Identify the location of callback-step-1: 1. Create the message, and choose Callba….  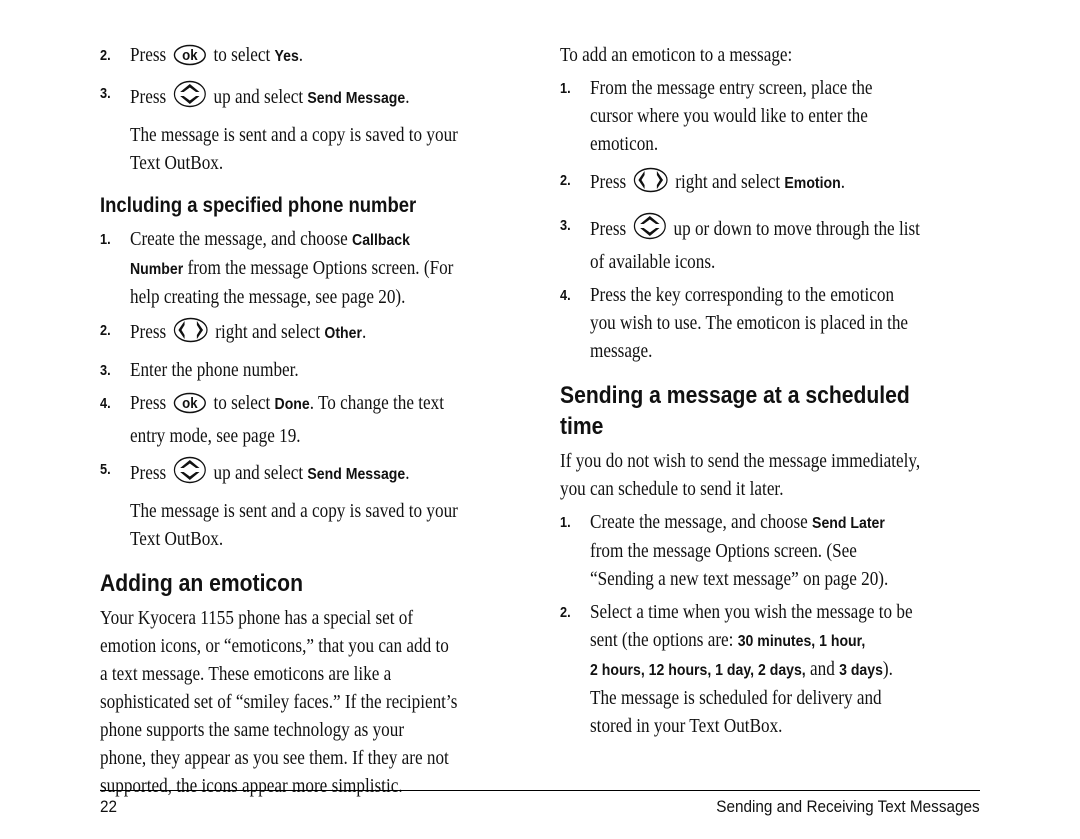
(277, 268).